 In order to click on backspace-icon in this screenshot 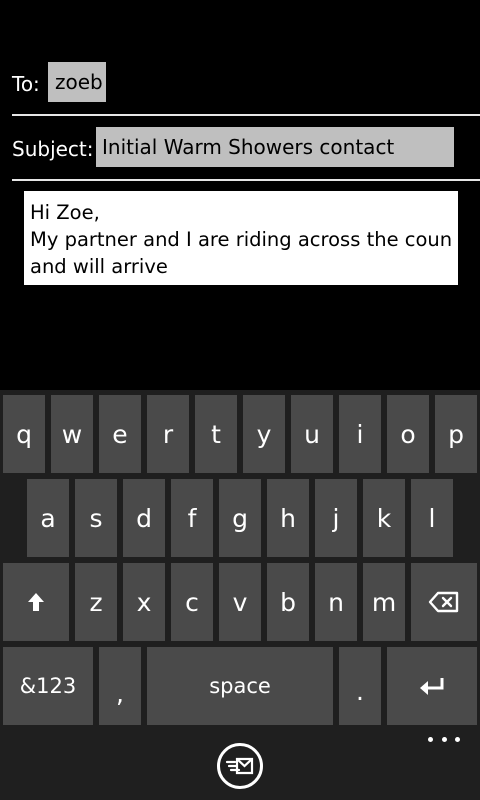, I will do `click(443, 602)`.